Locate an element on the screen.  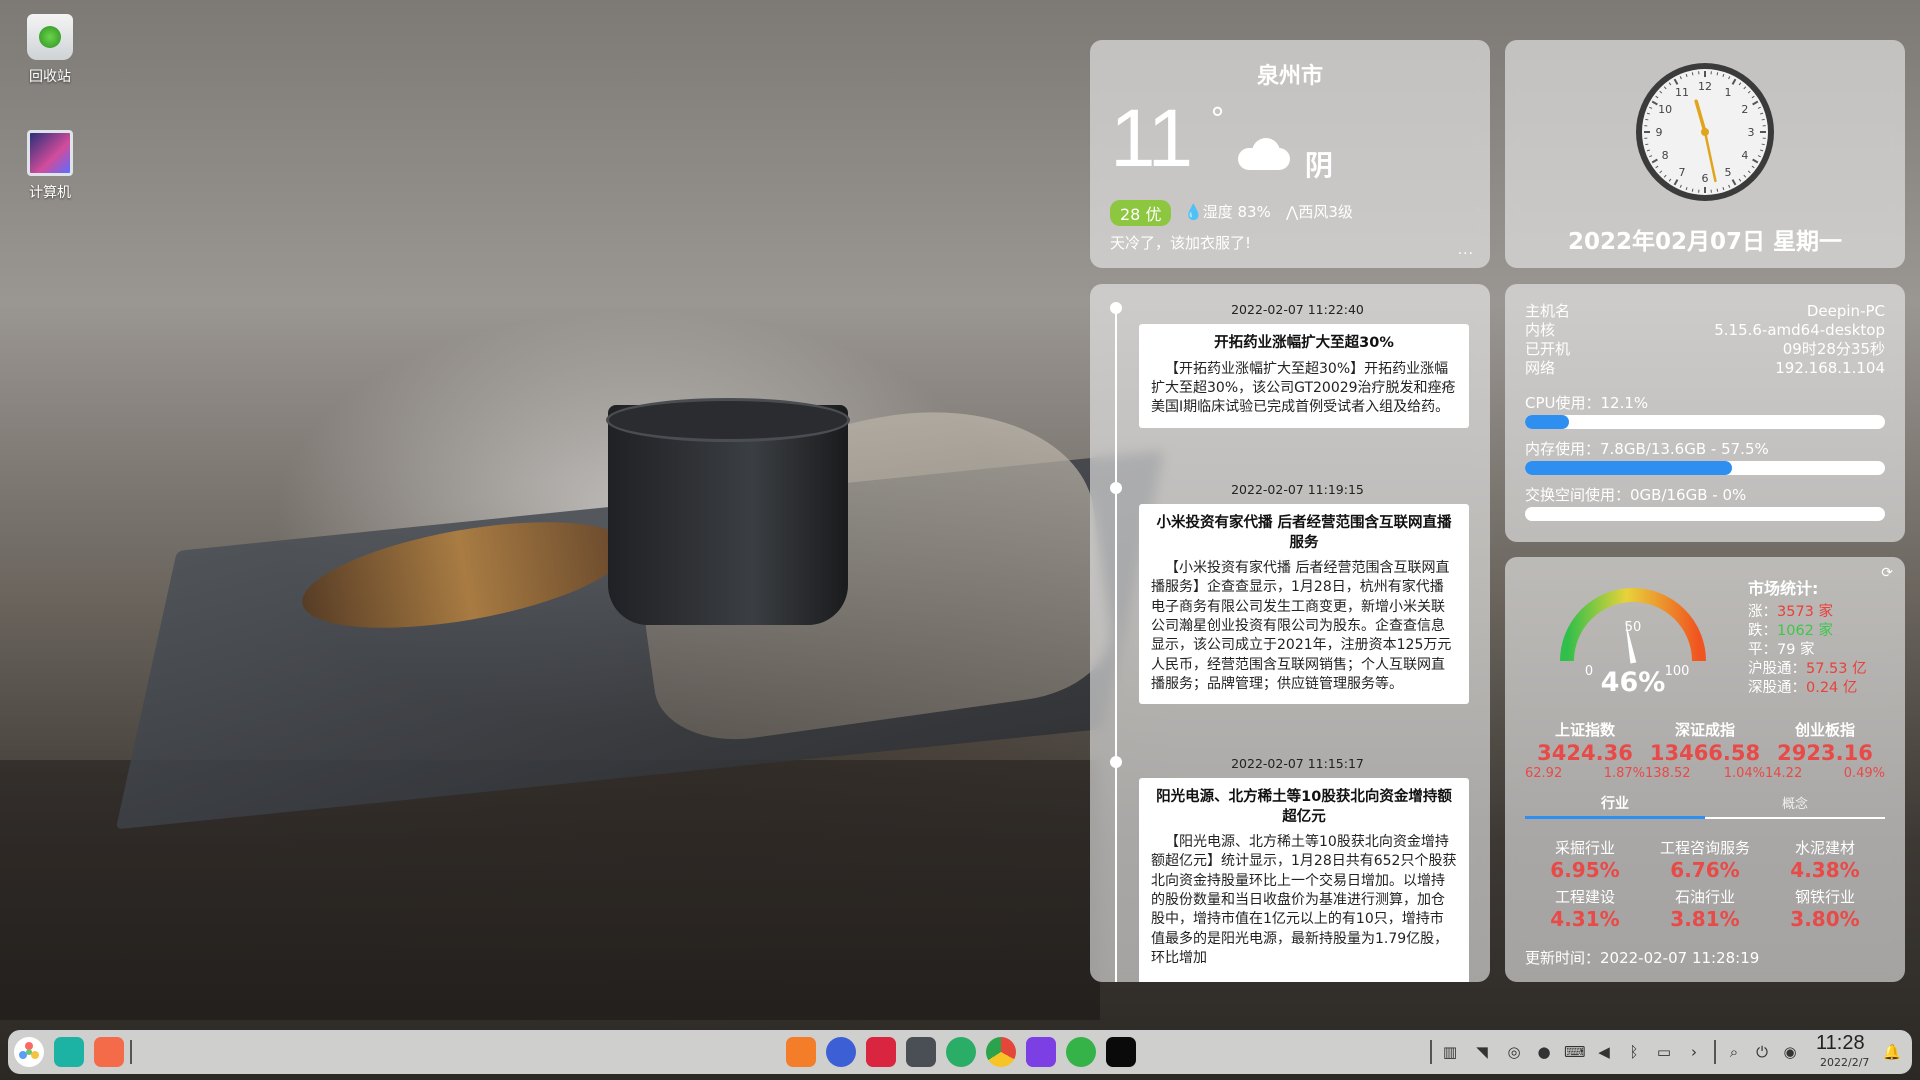
weather-tip: 天冷了，该加衣服了! is located at coordinates (1181, 243).